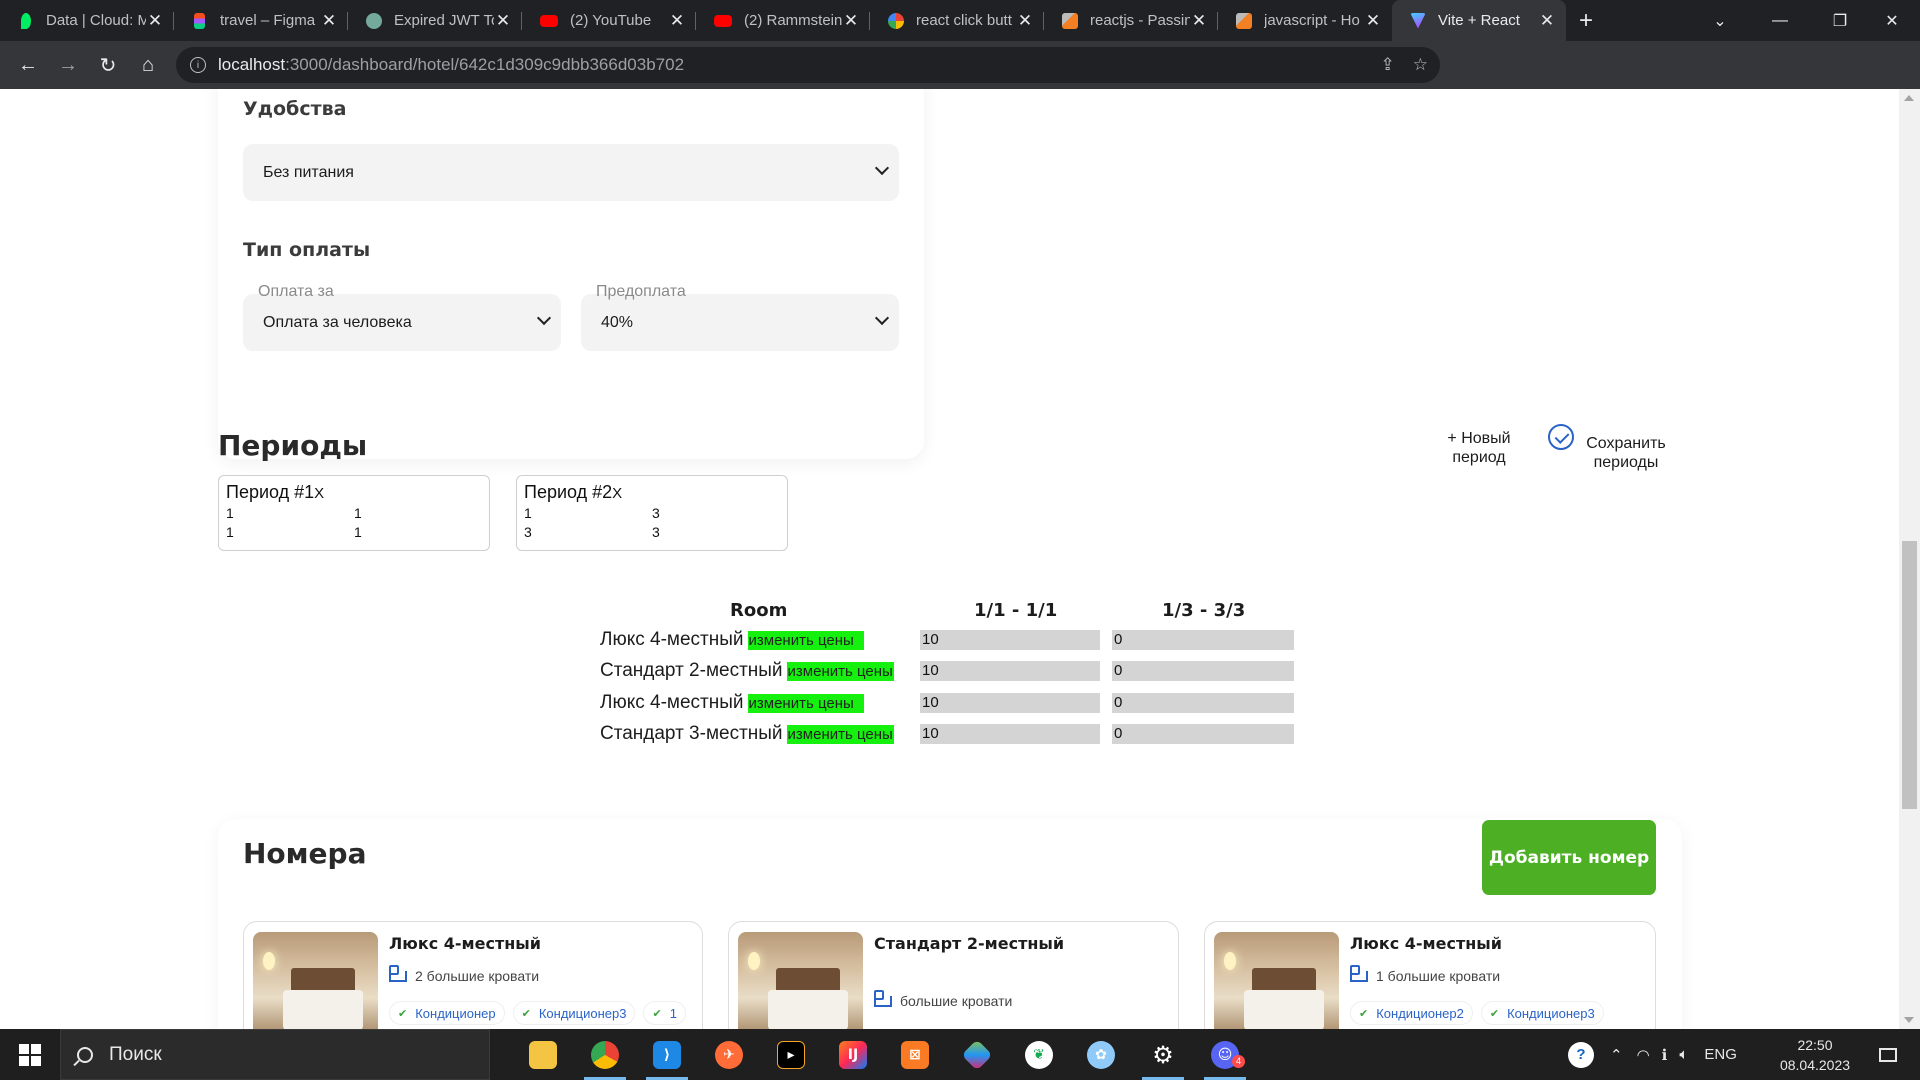 This screenshot has width=1920, height=1080. What do you see at coordinates (1815, 1055) in the screenshot?
I see `taskbar-clock: 22:50 08.04.2023` at bounding box center [1815, 1055].